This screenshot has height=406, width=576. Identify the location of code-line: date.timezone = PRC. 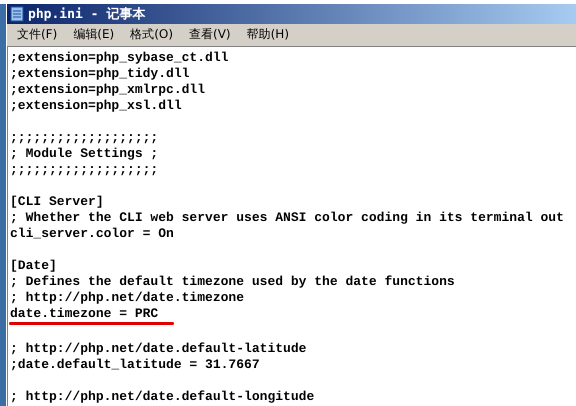
(84, 314).